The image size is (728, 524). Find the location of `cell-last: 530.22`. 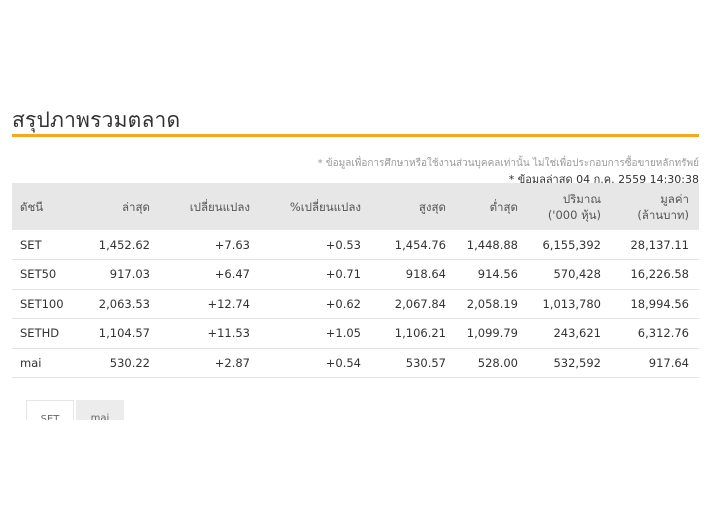

cell-last: 530.22 is located at coordinates (122, 363).